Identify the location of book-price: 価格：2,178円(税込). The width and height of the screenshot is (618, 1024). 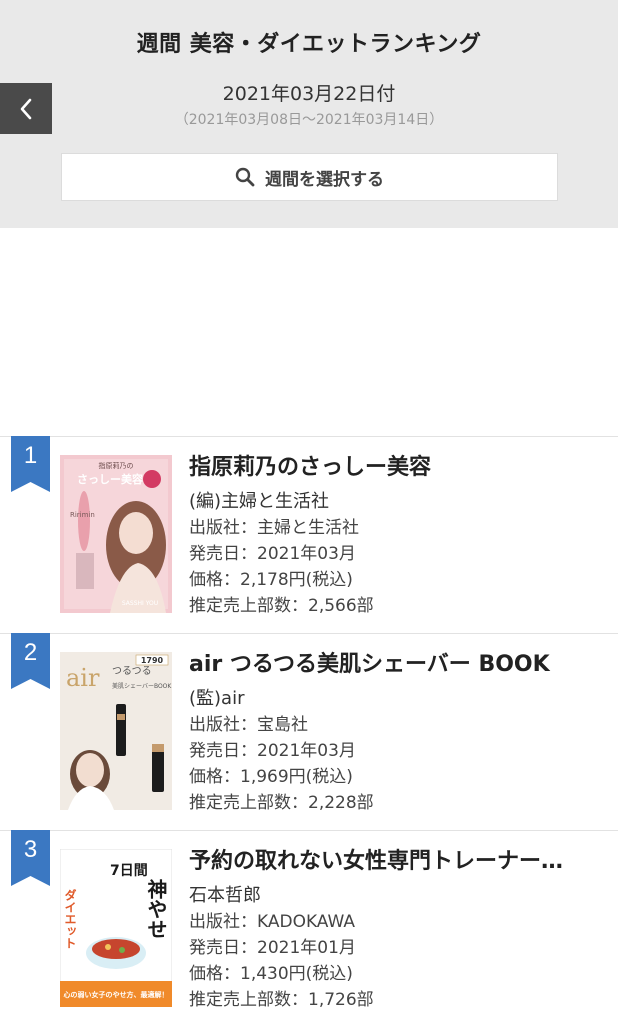
(271, 580).